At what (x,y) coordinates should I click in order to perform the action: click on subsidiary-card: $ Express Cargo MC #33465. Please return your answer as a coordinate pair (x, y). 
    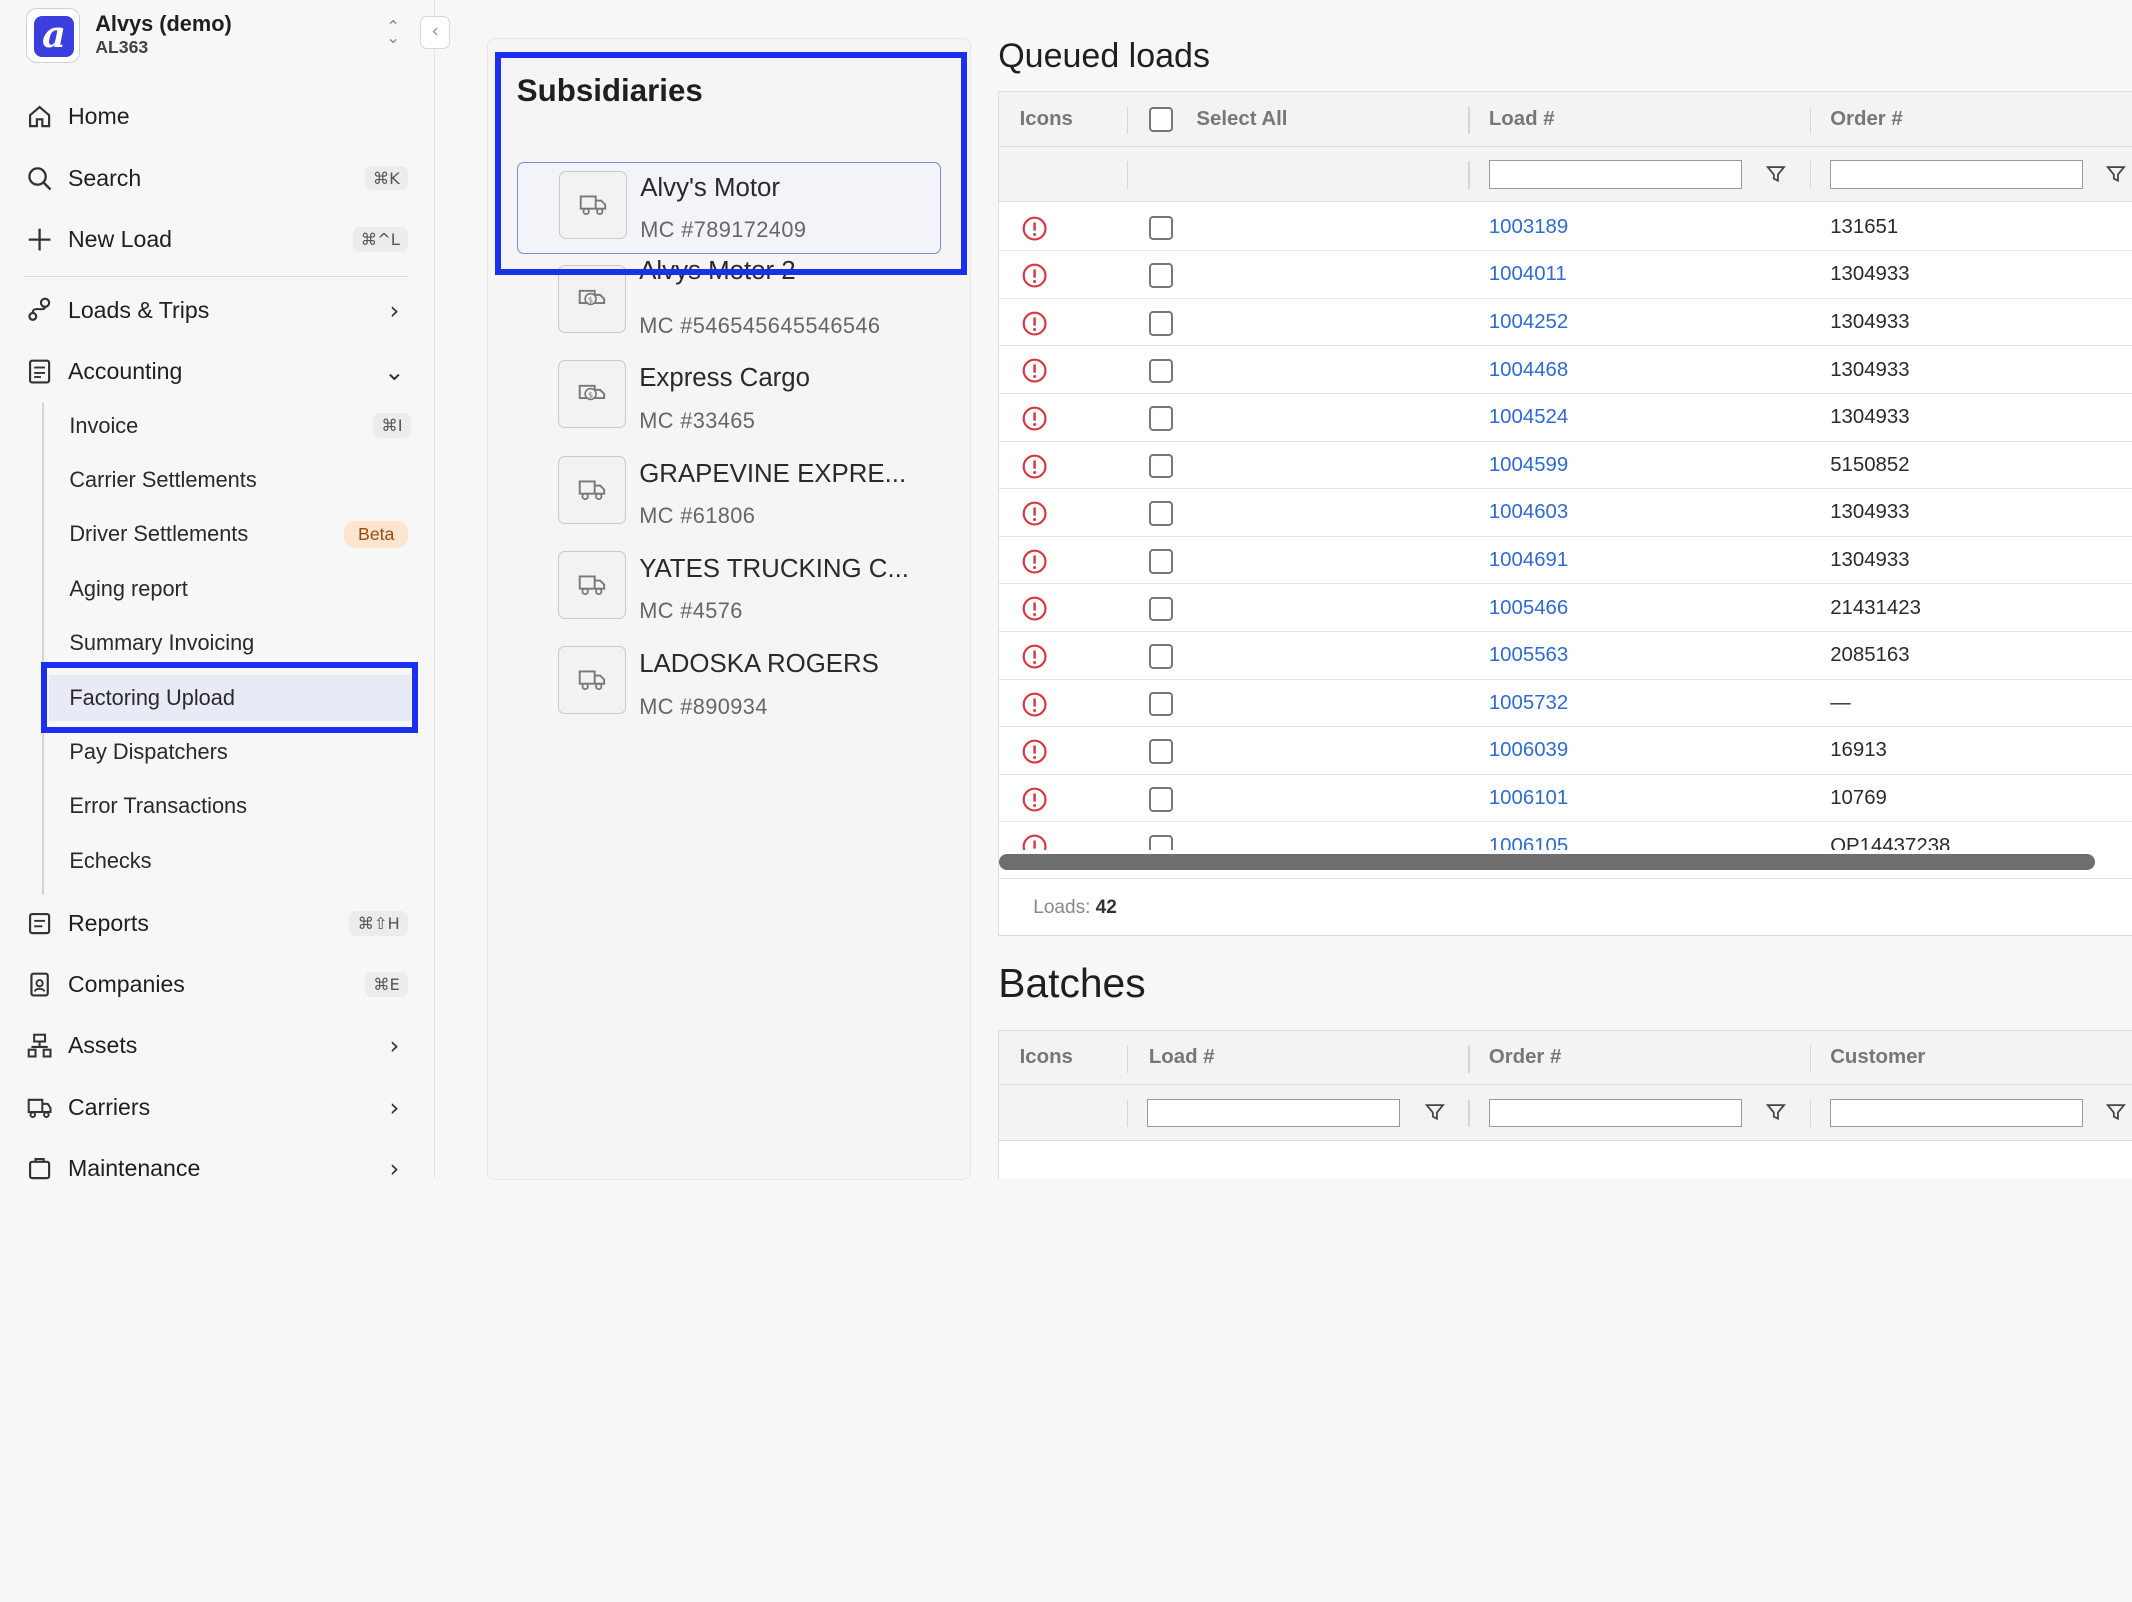
    Looking at the image, I should click on (729, 398).